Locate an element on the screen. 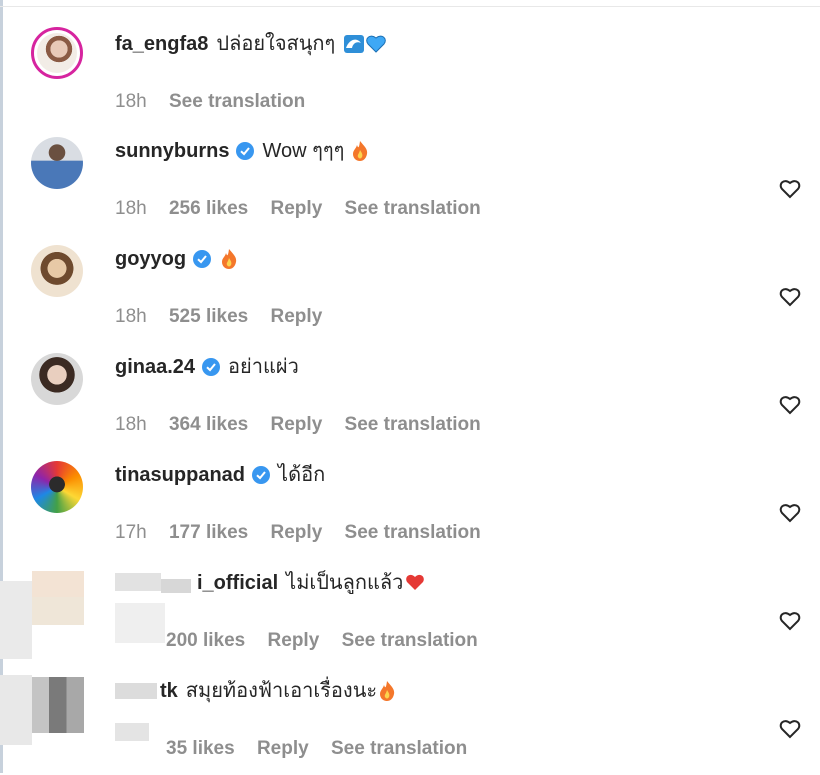  likes-count: 177 likes is located at coordinates (208, 532).